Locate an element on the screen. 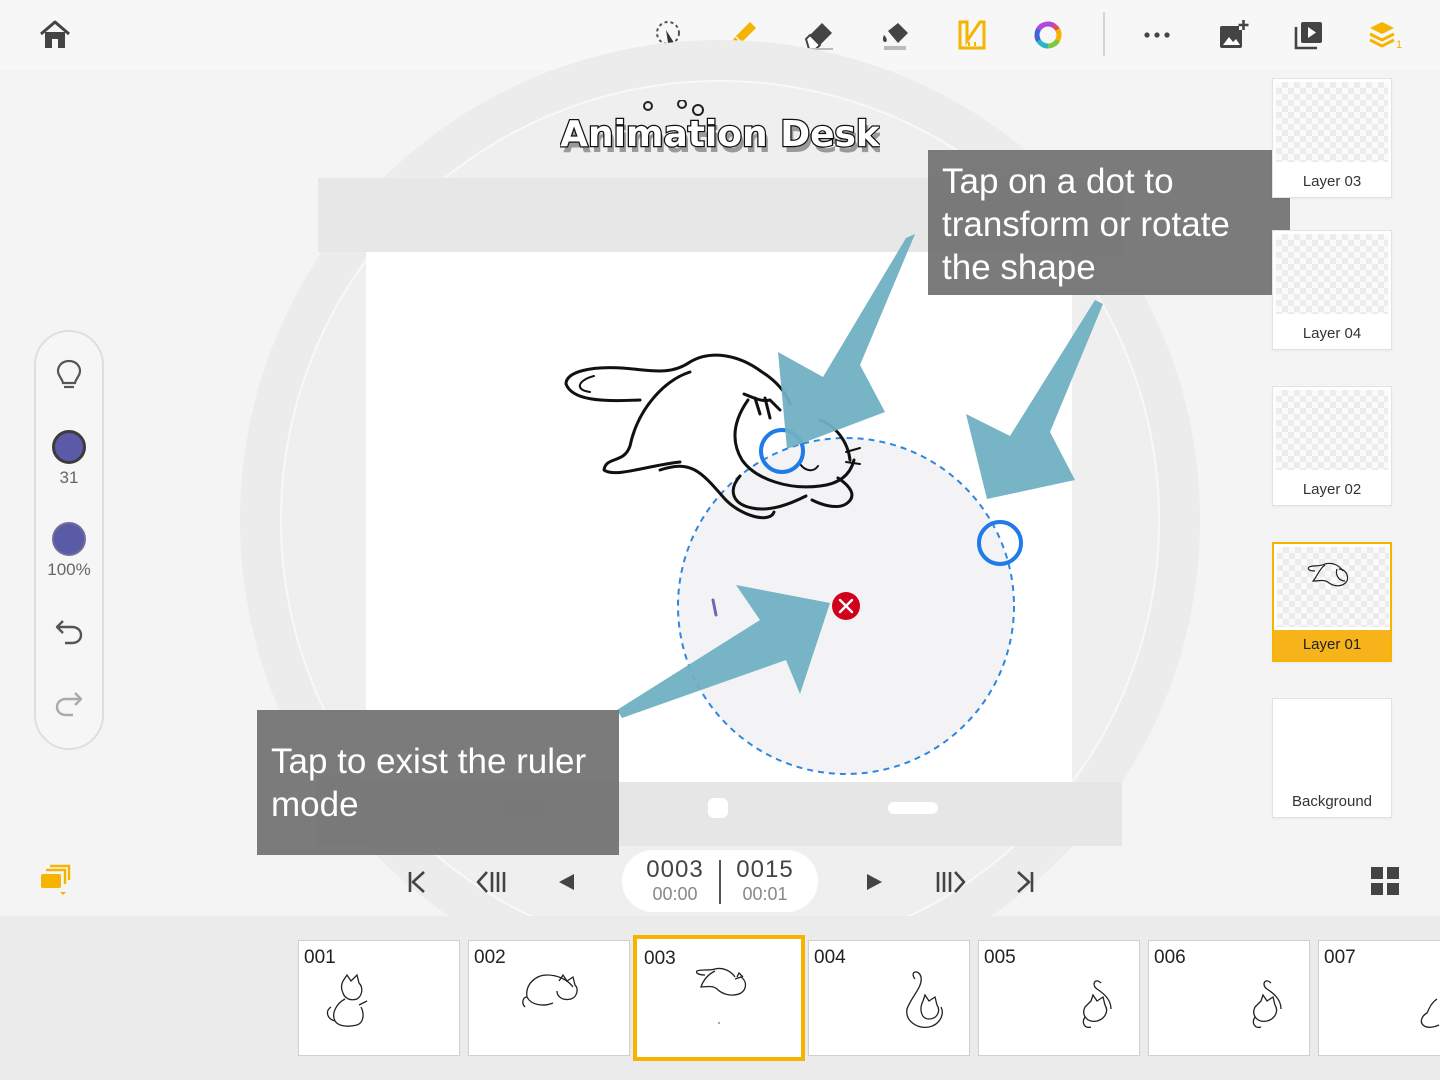 The width and height of the screenshot is (1440, 1080). ruler-button is located at coordinates (972, 35).